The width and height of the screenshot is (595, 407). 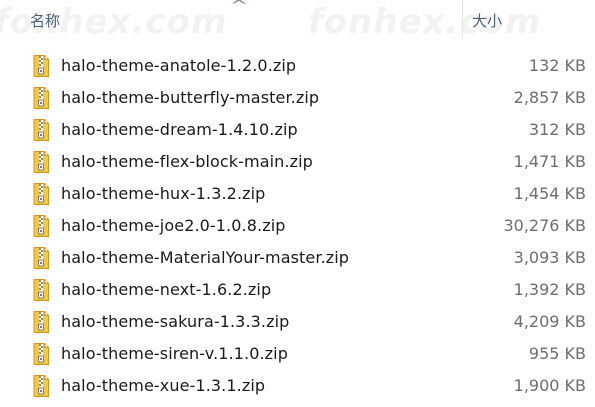 What do you see at coordinates (190, 97) in the screenshot?
I see `file-name: halo-theme-butterfly-master.zip` at bounding box center [190, 97].